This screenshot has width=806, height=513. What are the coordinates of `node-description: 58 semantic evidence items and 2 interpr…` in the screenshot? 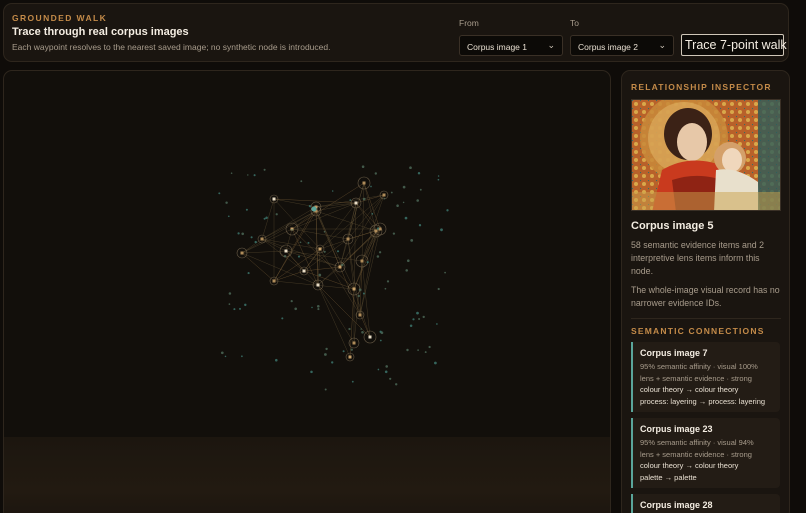 It's located at (698, 258).